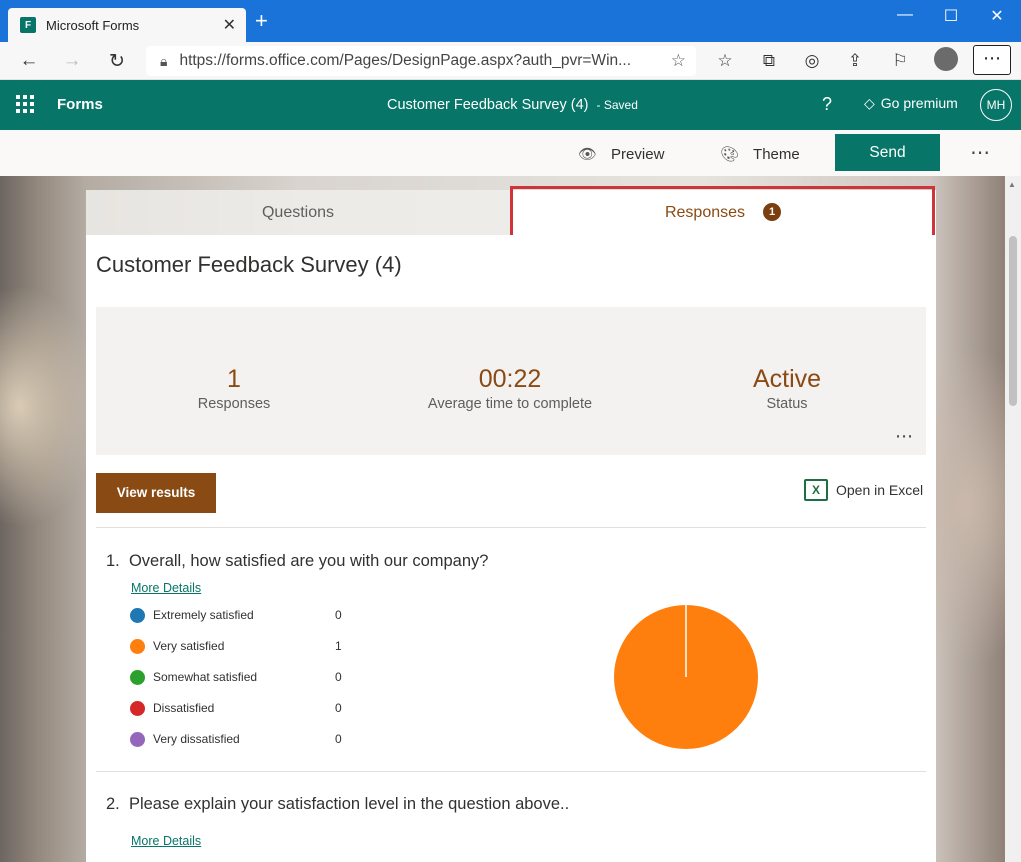 The height and width of the screenshot is (862, 1021). What do you see at coordinates (510, 21) in the screenshot?
I see `browser-titlebar: F Microsoft Forms ✕ + — ☐ ✕` at bounding box center [510, 21].